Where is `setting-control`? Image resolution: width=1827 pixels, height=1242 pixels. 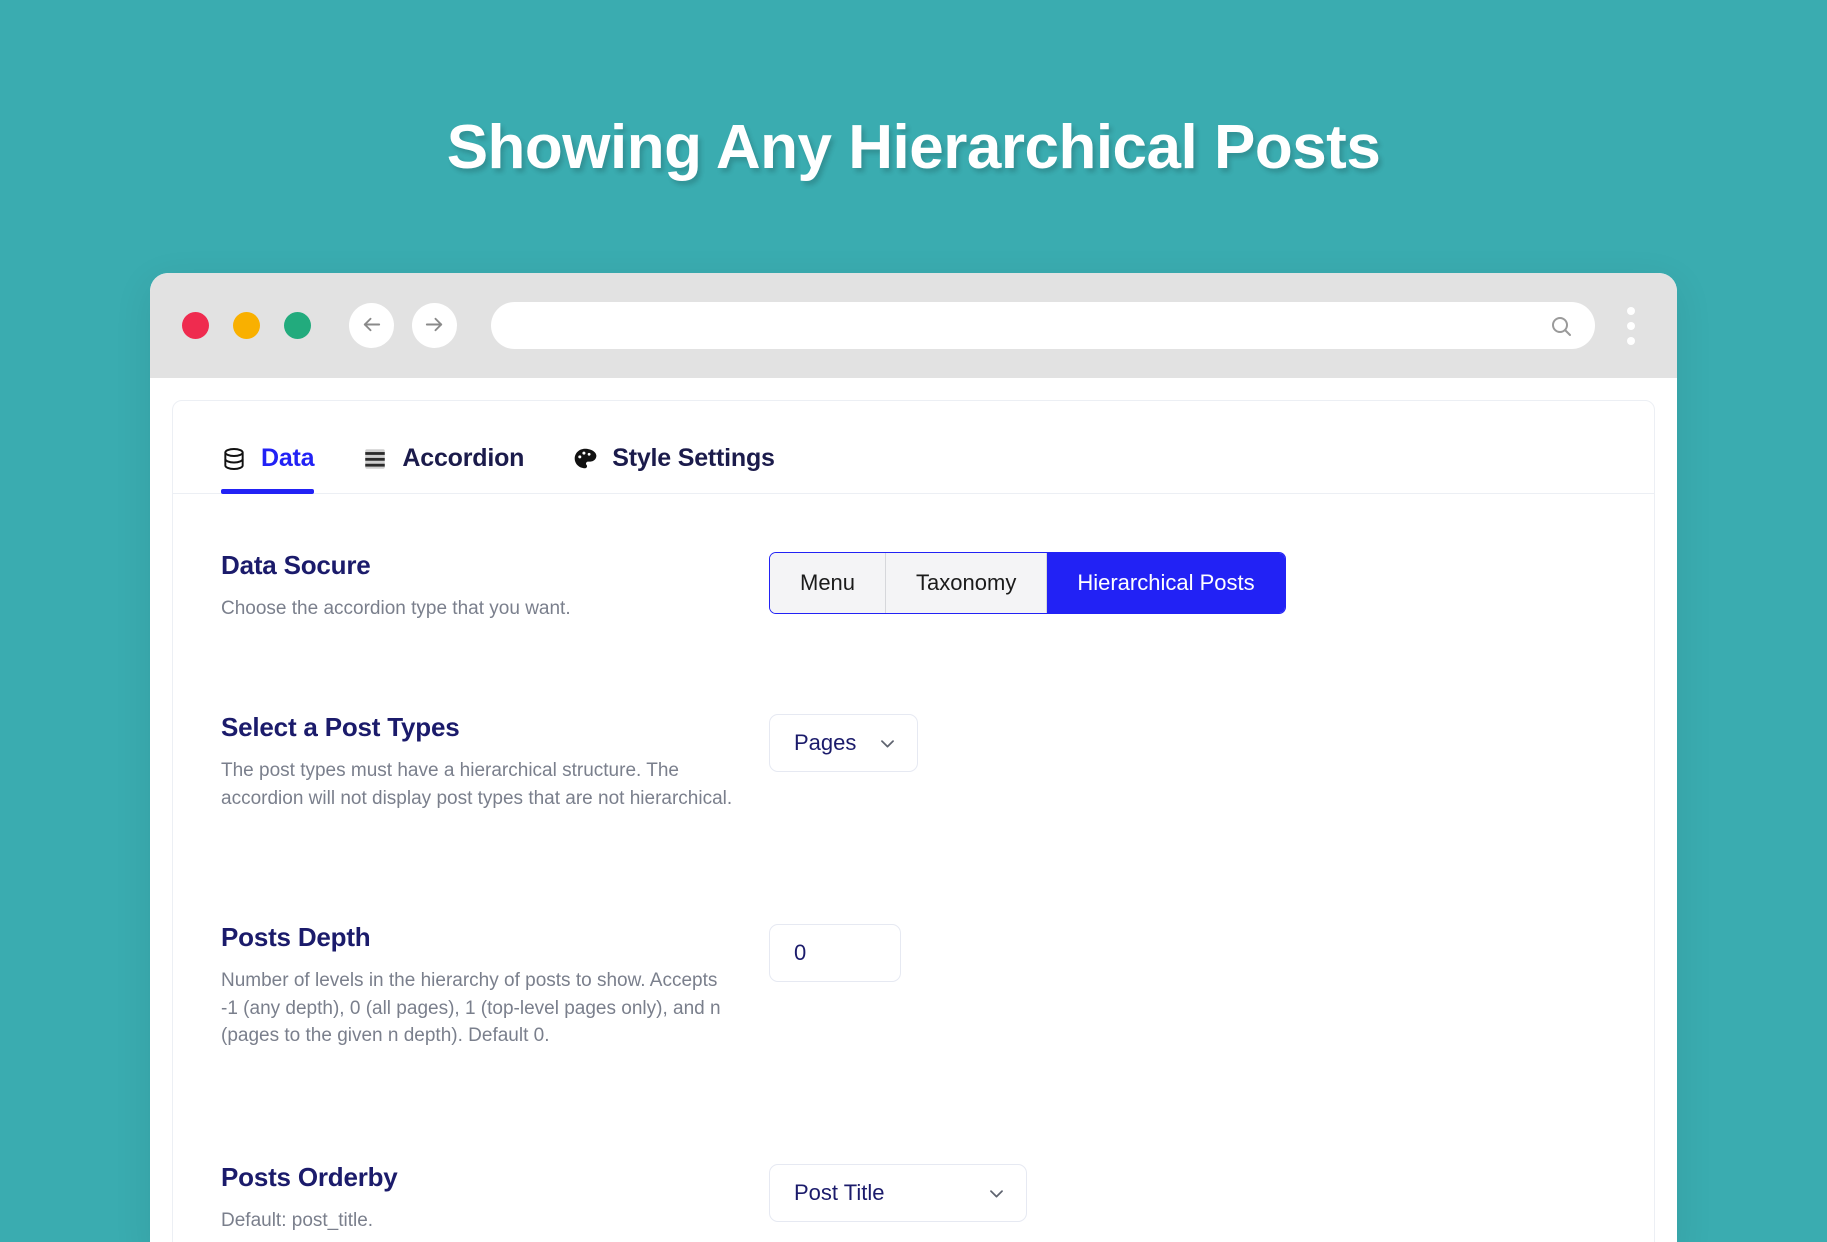 setting-control is located at coordinates (1187, 952).